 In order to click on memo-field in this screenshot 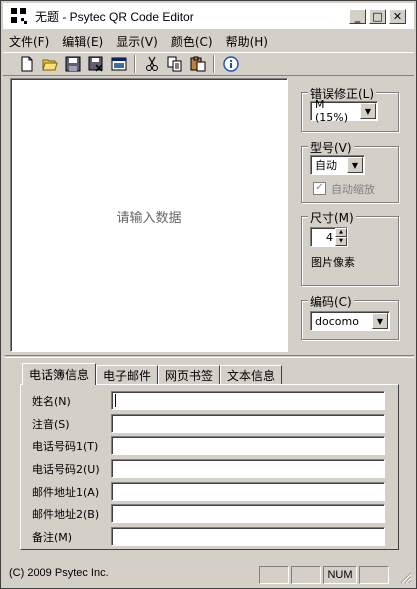, I will do `click(248, 536)`.